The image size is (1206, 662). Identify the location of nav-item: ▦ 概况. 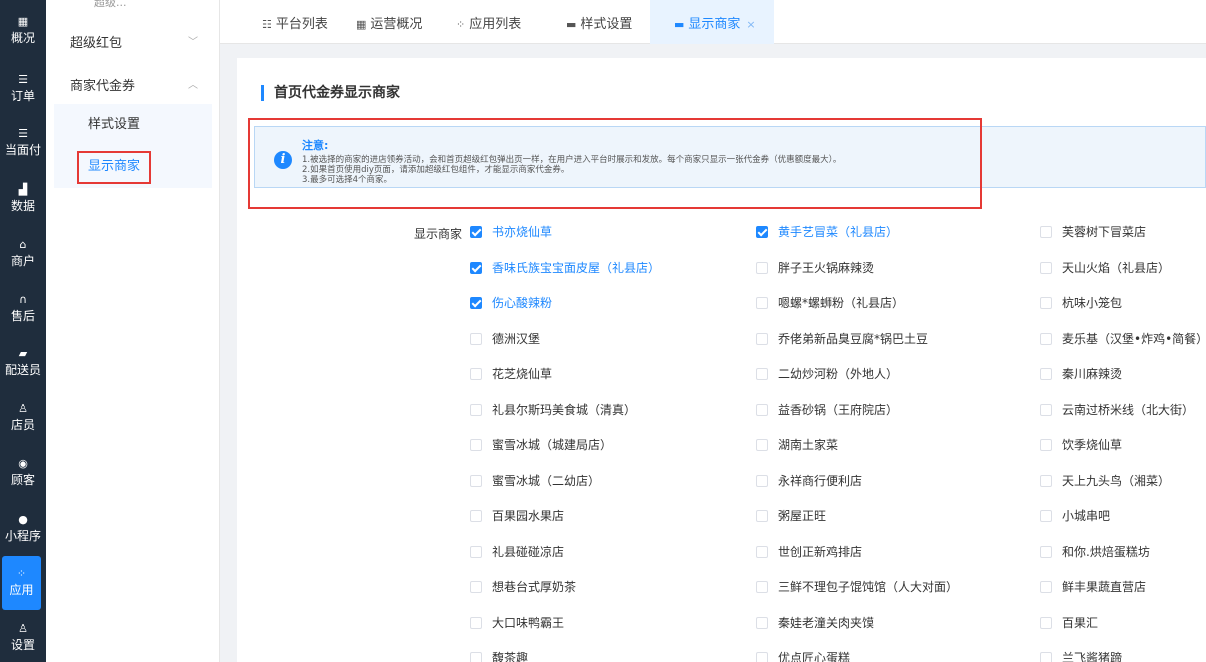
(23, 31).